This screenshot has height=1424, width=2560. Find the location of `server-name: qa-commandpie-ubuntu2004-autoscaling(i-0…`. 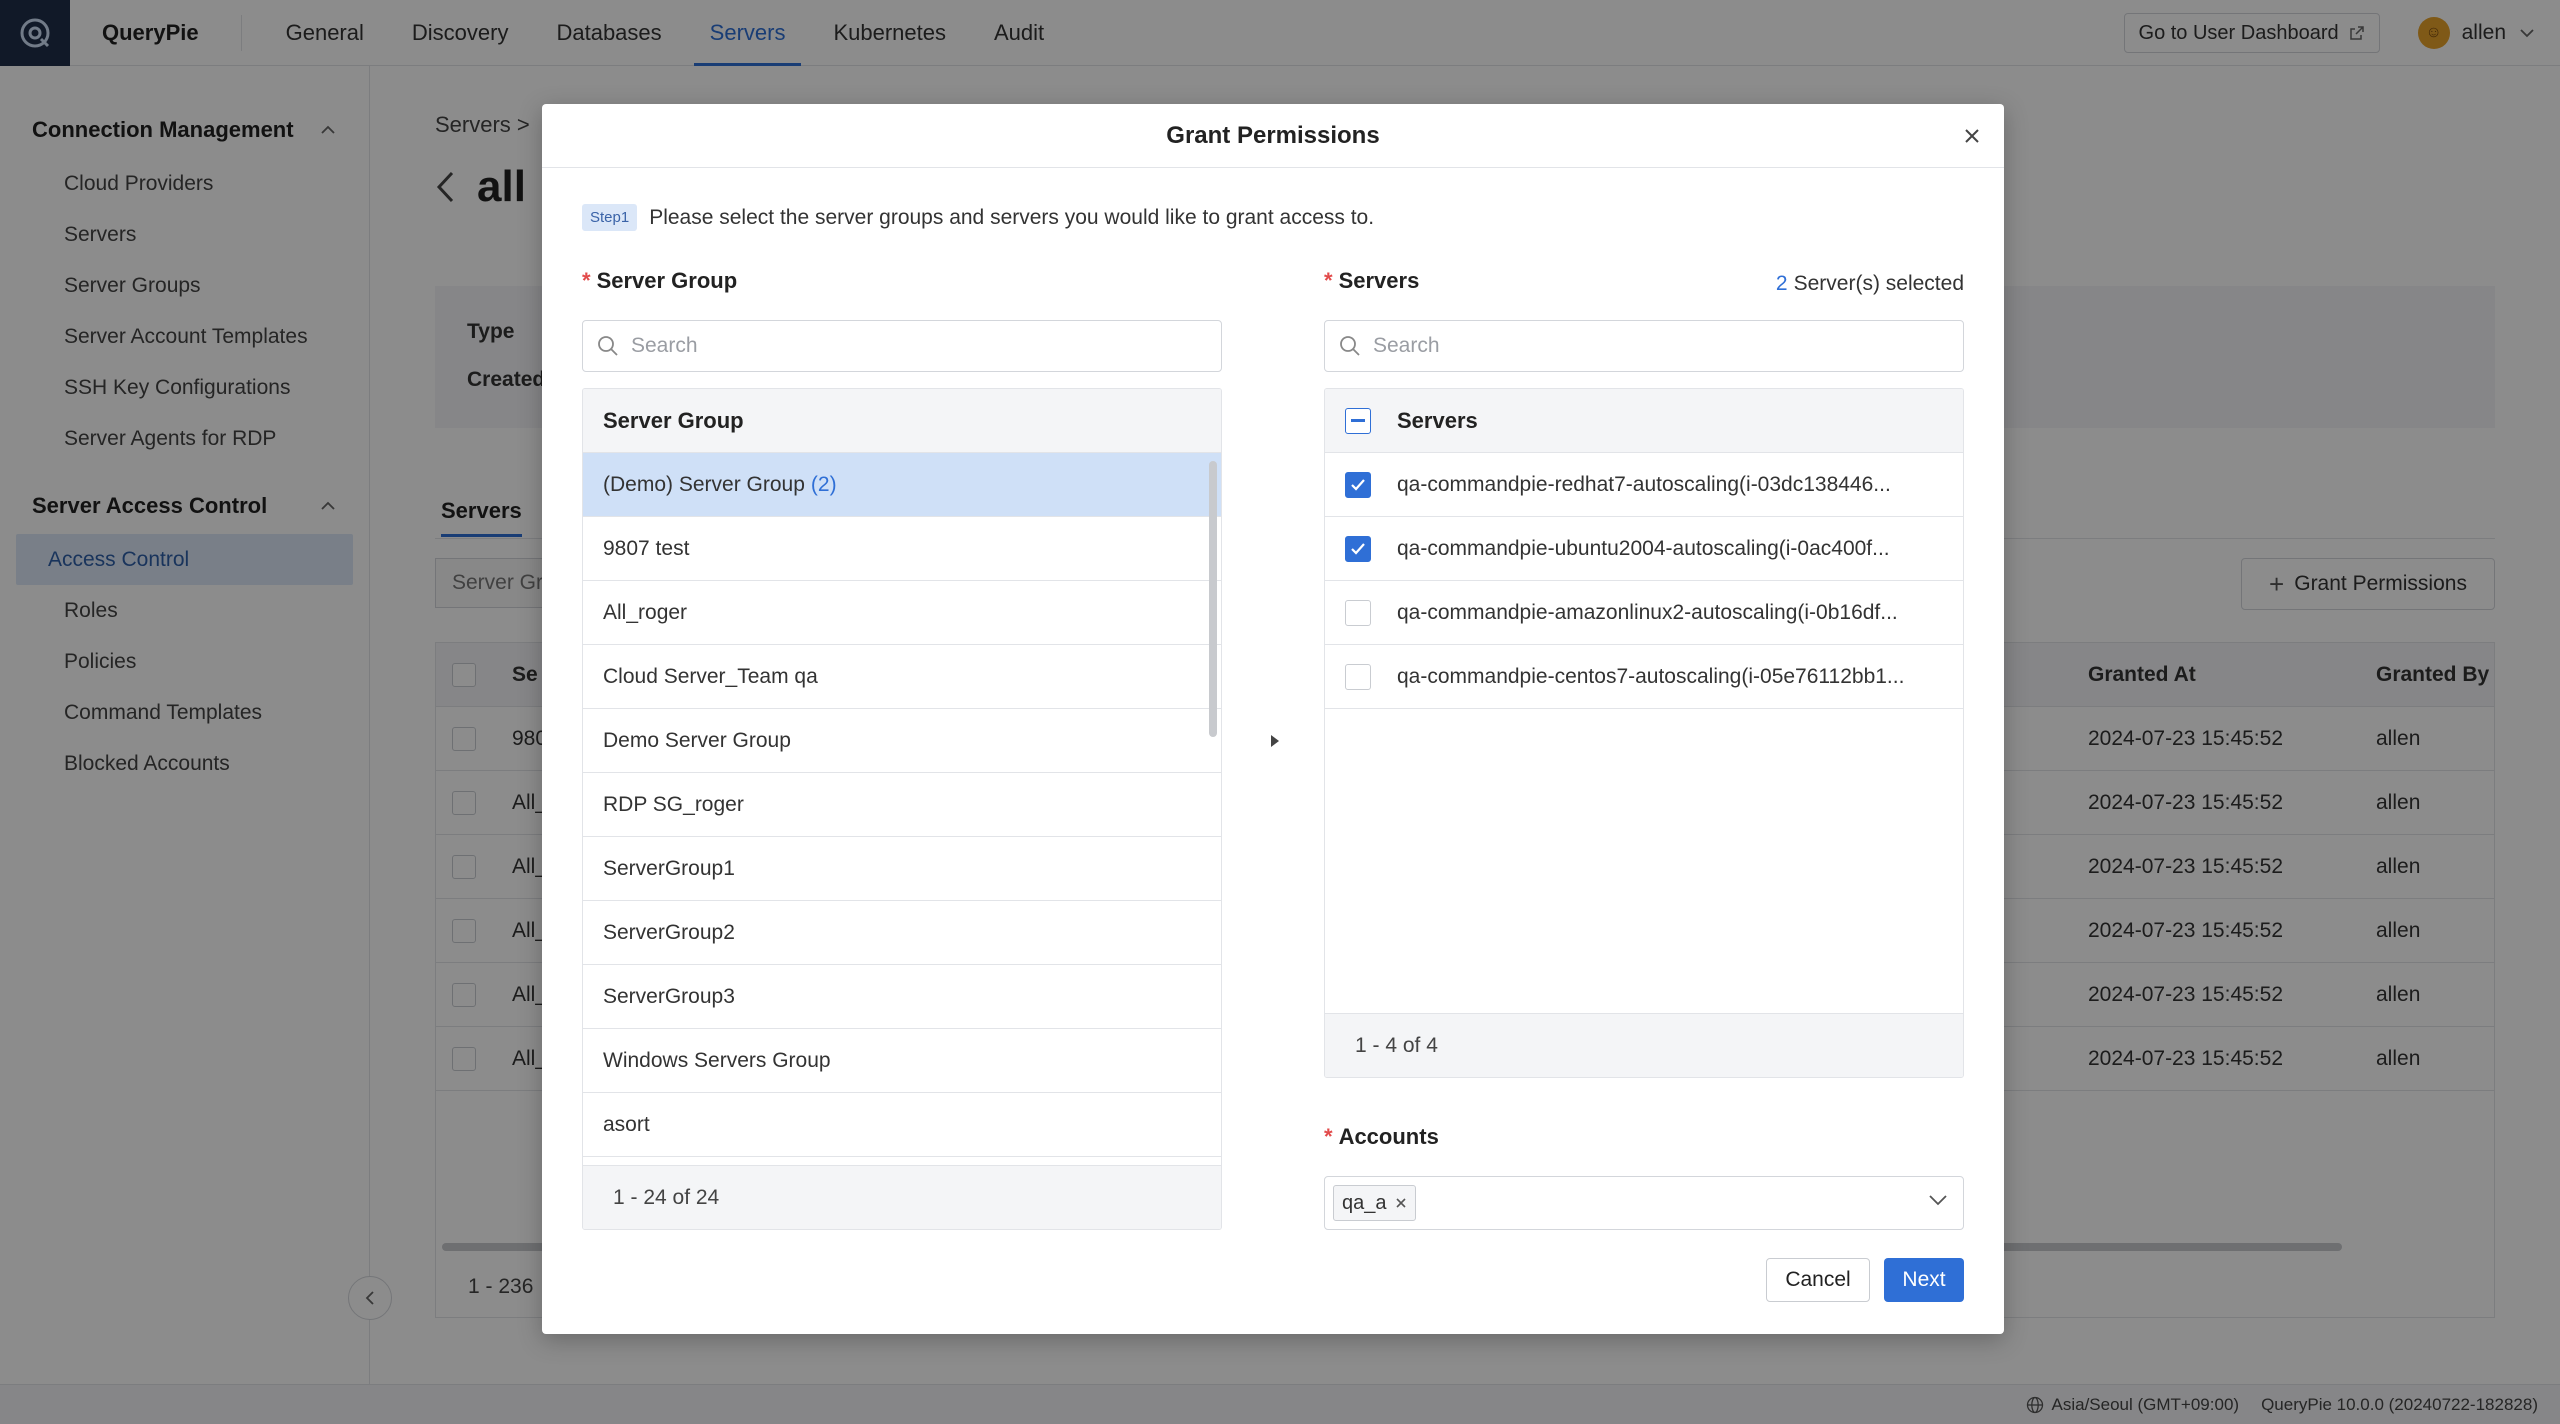

server-name: qa-commandpie-ubuntu2004-autoscaling(i-0… is located at coordinates (1643, 548).